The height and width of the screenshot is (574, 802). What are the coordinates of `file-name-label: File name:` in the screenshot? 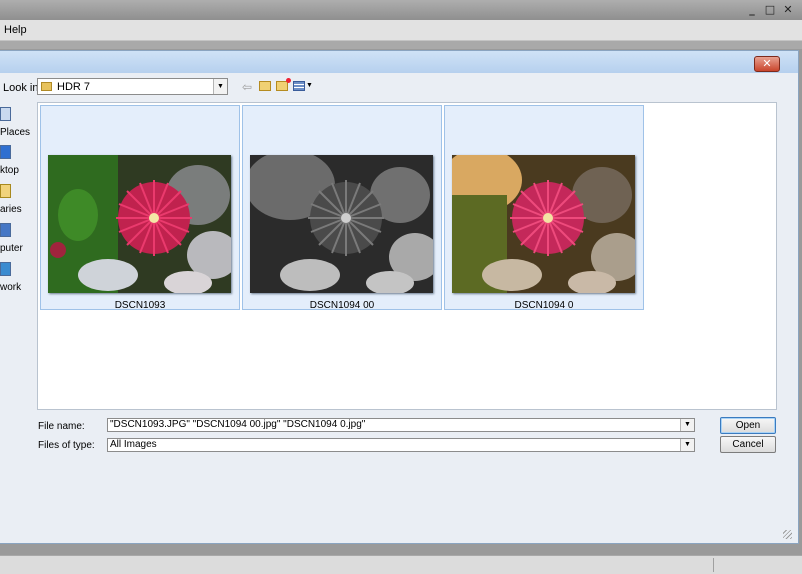 It's located at (61, 426).